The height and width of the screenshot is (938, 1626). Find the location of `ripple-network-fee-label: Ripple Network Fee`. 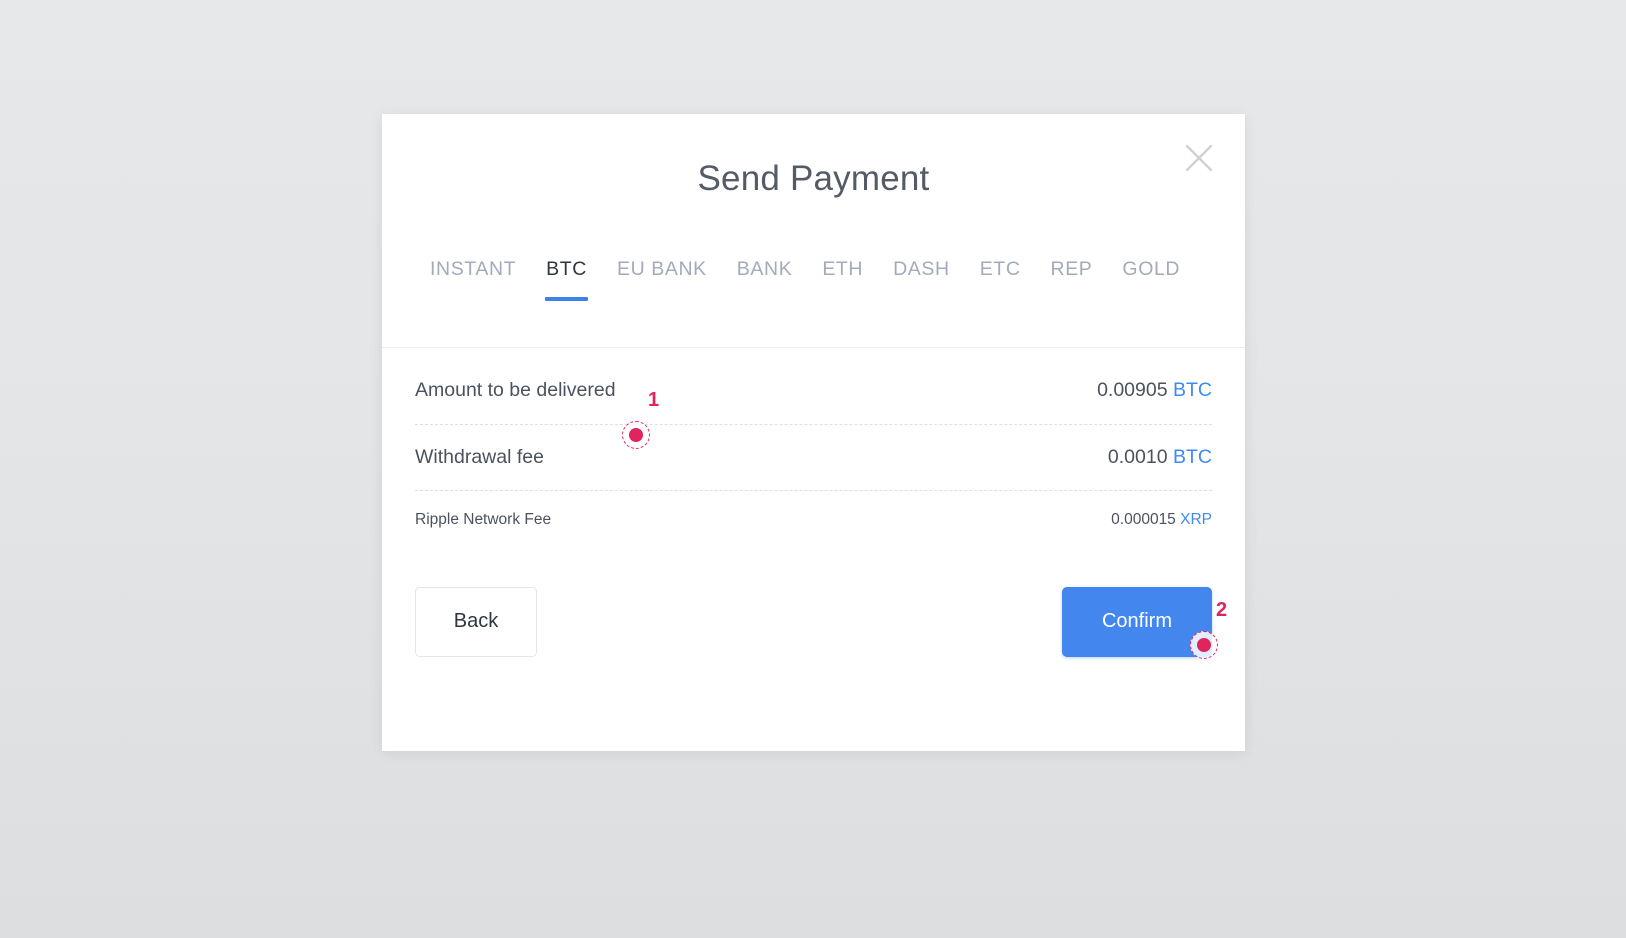

ripple-network-fee-label: Ripple Network Fee is located at coordinates (483, 519).